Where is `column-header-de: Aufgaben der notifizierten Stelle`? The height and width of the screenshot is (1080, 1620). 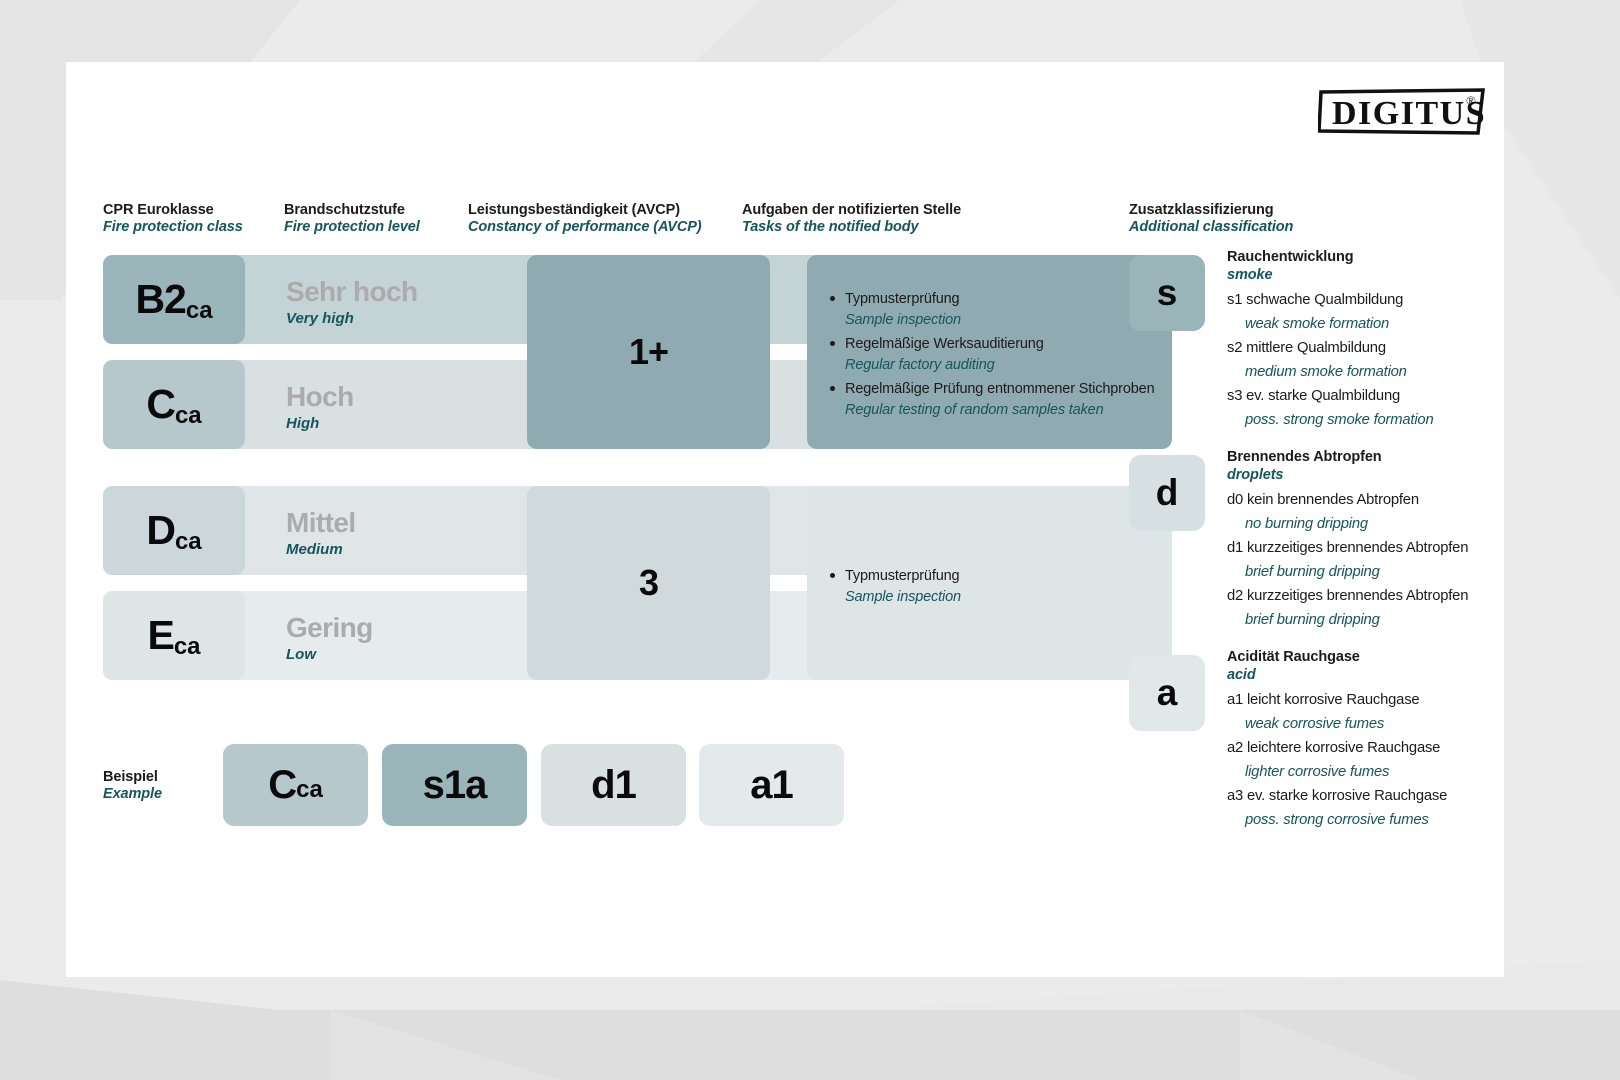
column-header-de: Aufgaben der notifizierten Stelle is located at coordinates (852, 210).